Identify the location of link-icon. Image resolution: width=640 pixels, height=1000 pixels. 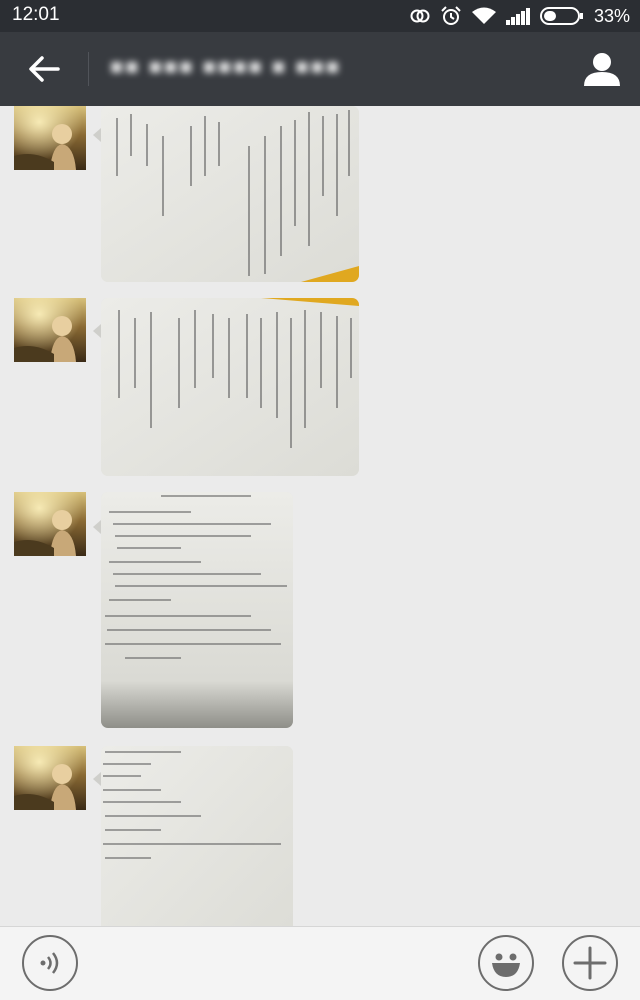
(420, 16).